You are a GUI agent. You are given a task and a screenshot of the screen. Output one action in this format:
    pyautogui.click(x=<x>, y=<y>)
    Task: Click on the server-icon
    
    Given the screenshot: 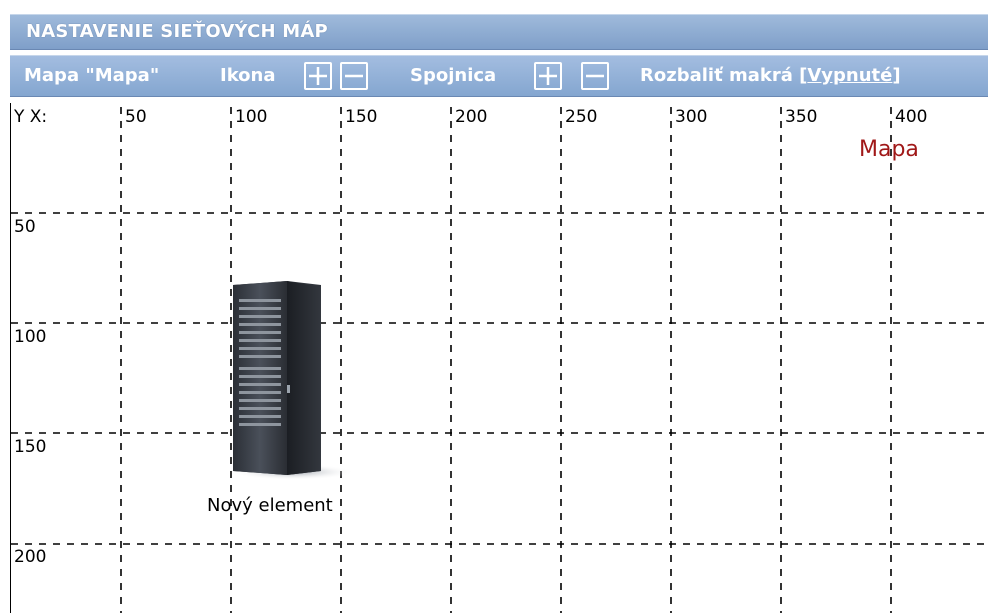 What is the action you would take?
    pyautogui.click(x=293, y=380)
    